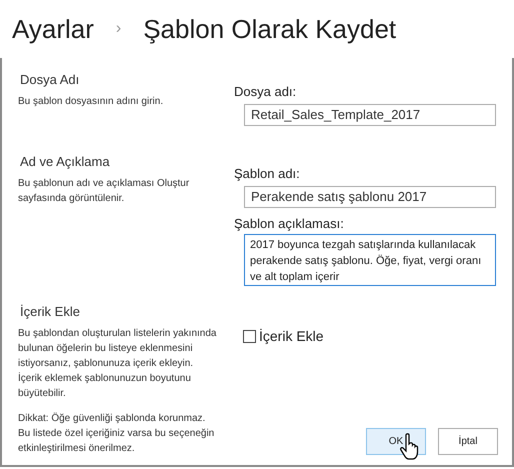  What do you see at coordinates (53, 29) in the screenshot?
I see `breadcrumb-link: Ayarlar` at bounding box center [53, 29].